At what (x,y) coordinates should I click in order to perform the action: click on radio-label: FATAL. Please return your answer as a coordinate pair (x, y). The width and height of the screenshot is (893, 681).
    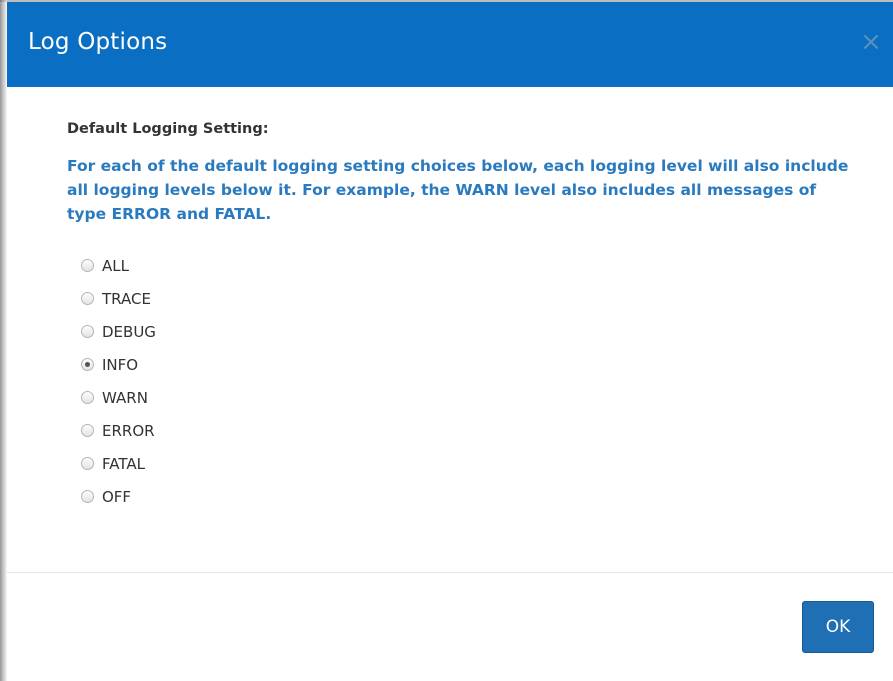
    Looking at the image, I should click on (123, 463).